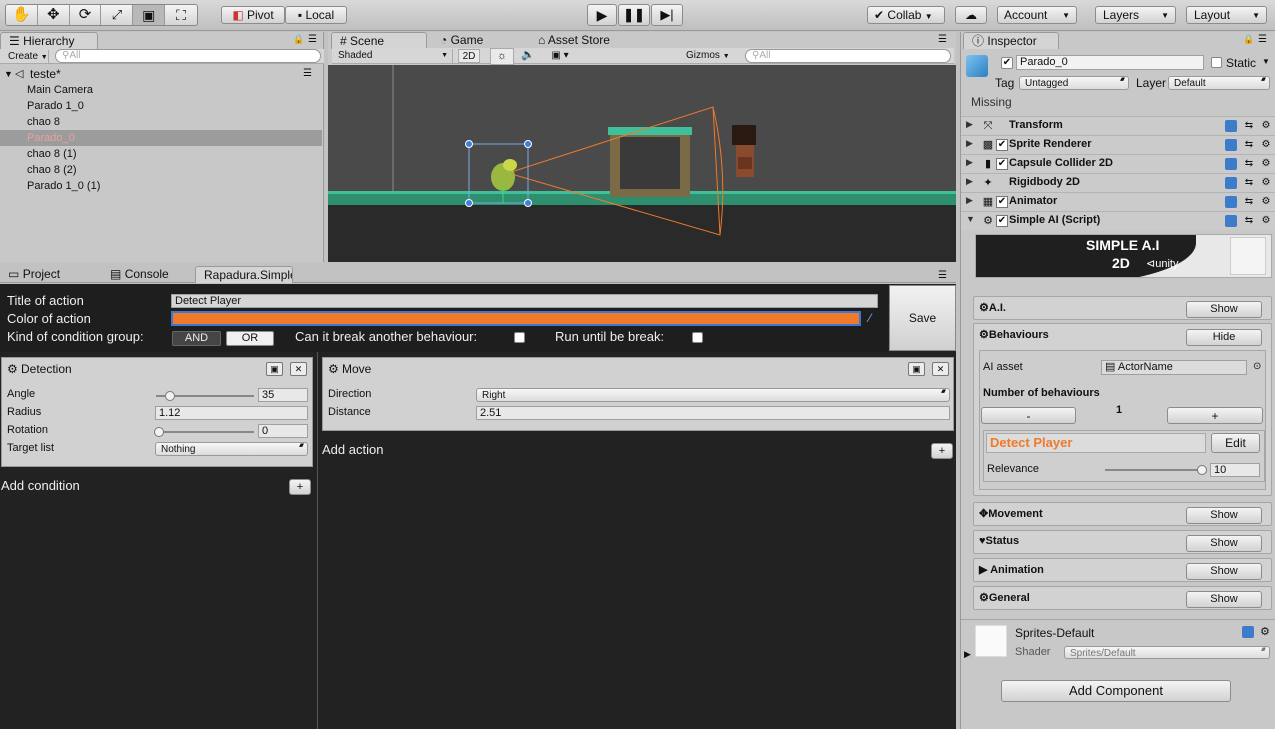 The image size is (1275, 729). What do you see at coordinates (1224, 337) in the screenshot?
I see `behaviours-hide-button: Hide` at bounding box center [1224, 337].